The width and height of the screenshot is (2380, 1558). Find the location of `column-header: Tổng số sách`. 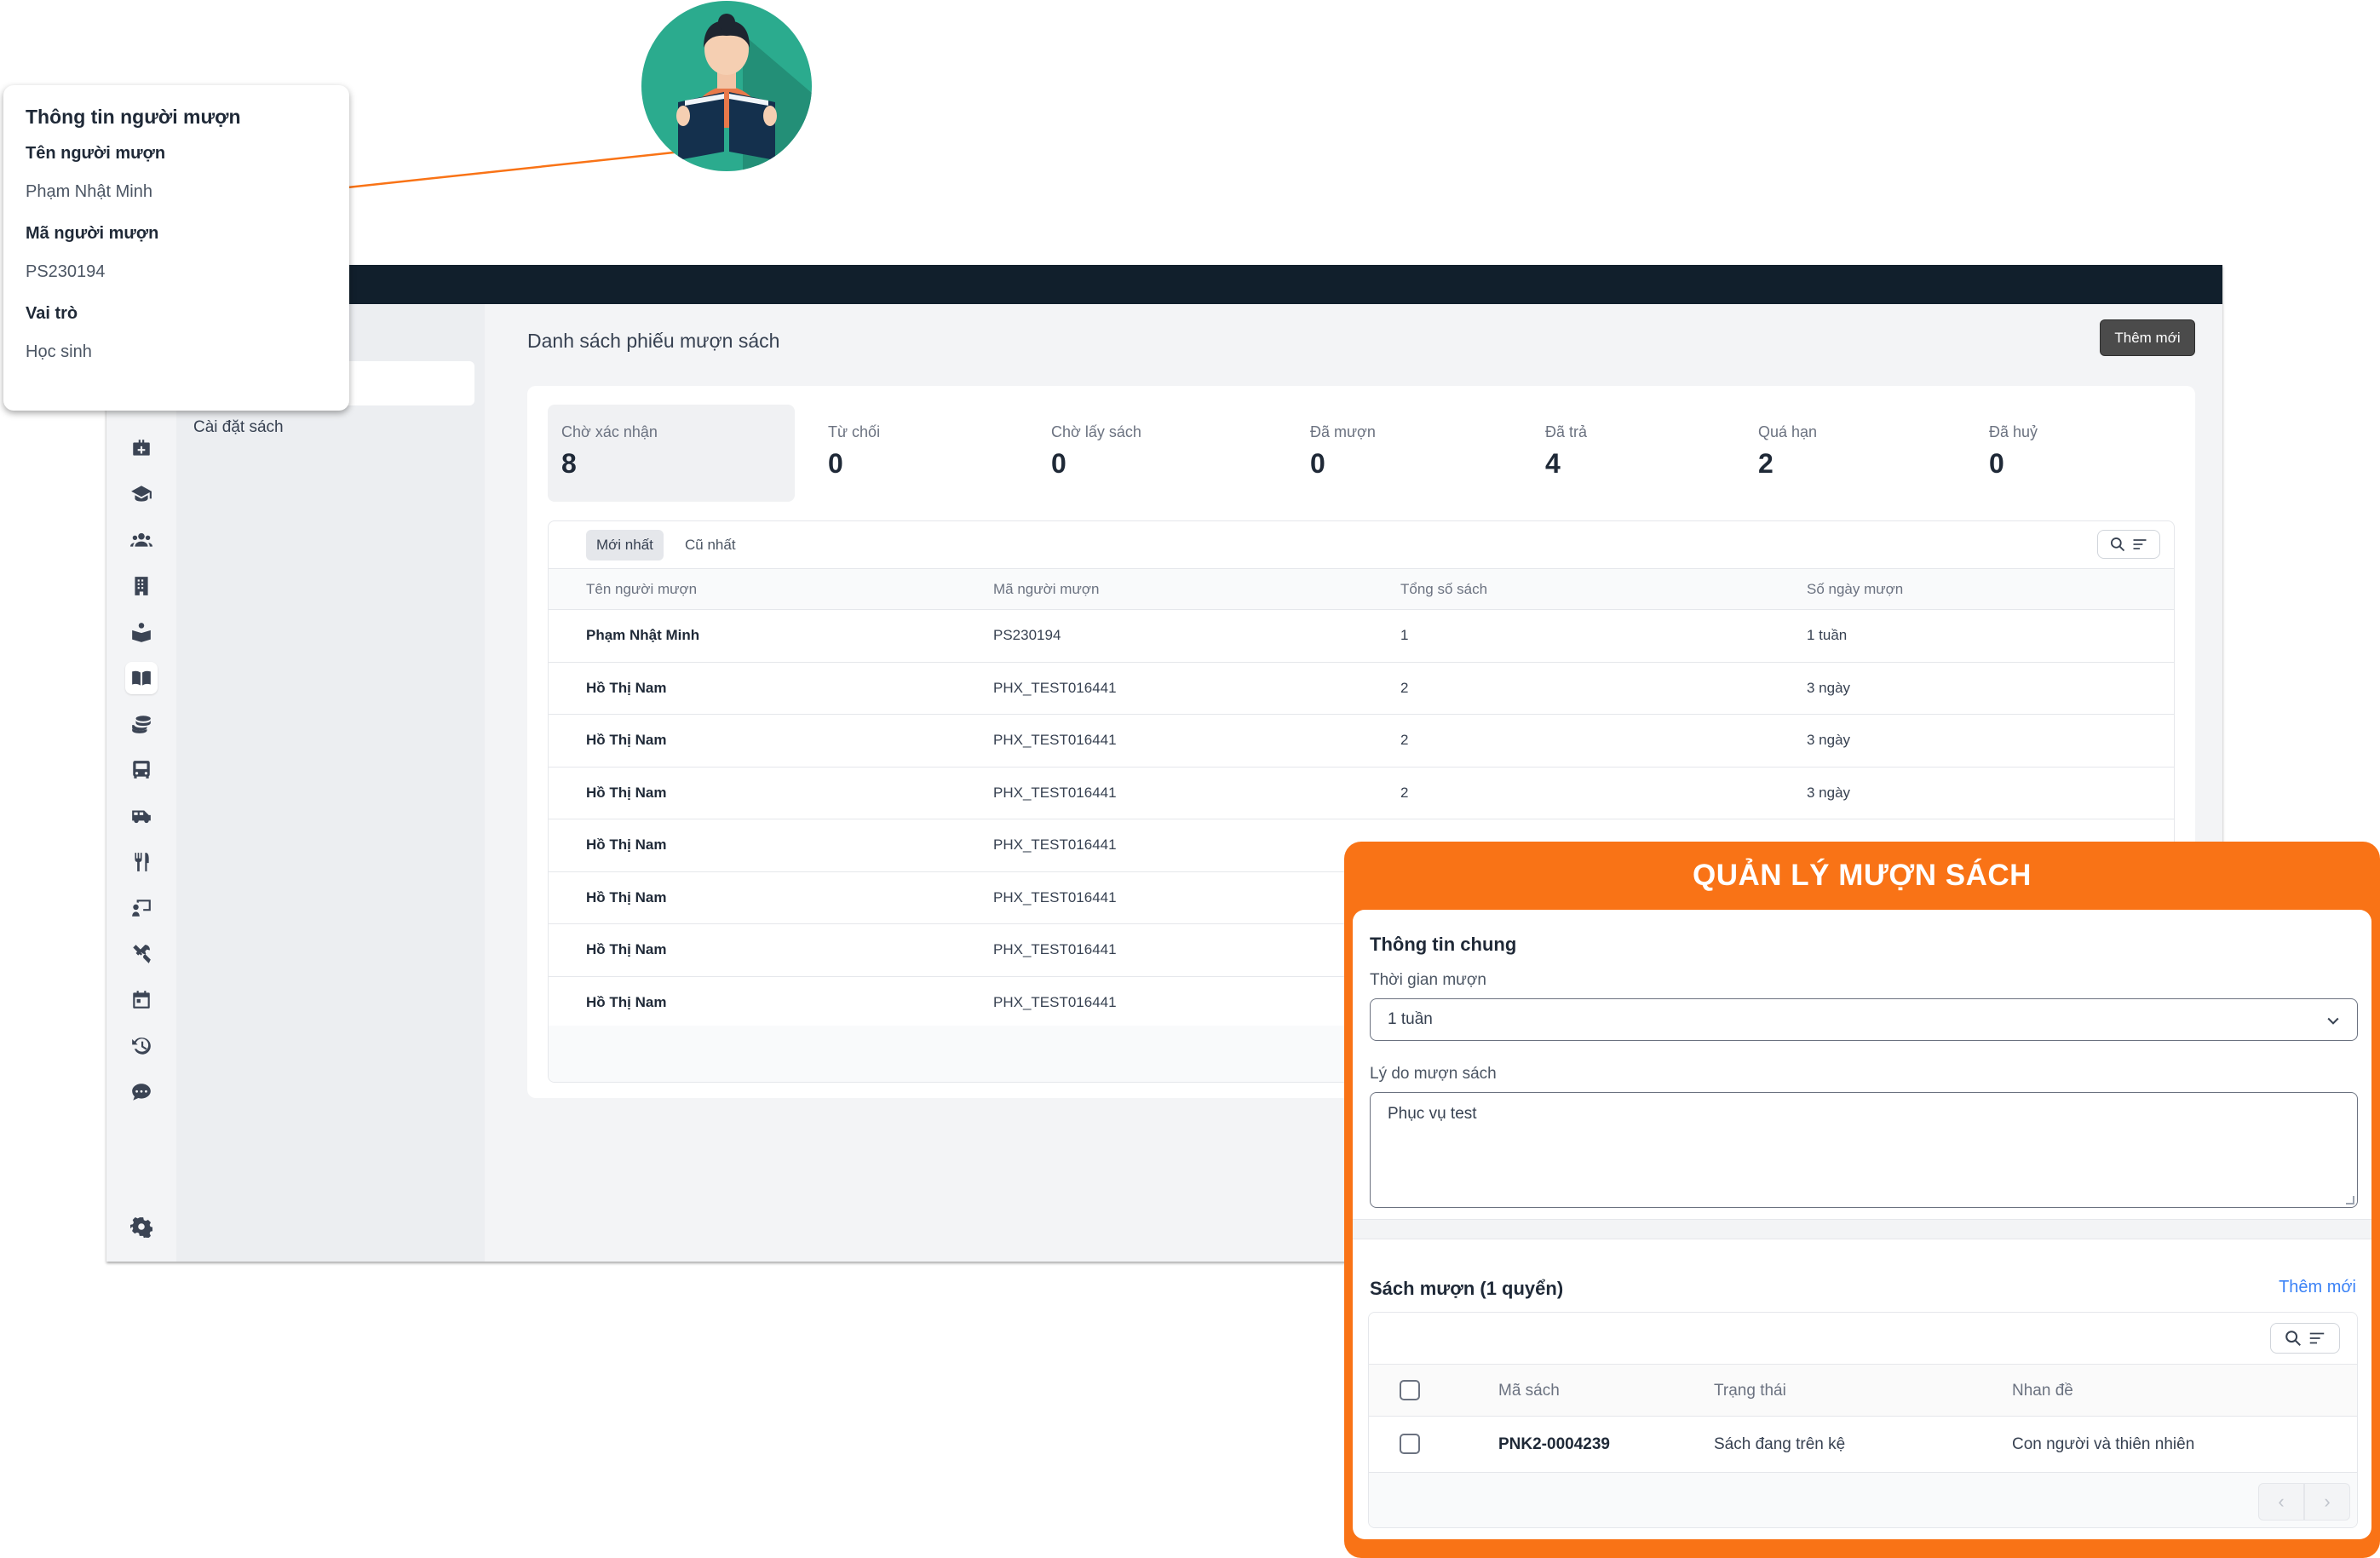

column-header: Tổng số sách is located at coordinates (1443, 589).